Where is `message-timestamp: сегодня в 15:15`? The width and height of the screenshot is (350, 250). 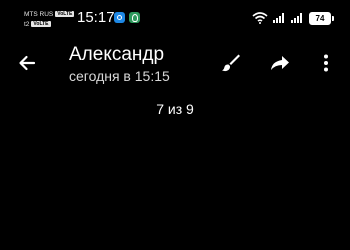
message-timestamp: сегодня в 15:15 is located at coordinates (119, 76).